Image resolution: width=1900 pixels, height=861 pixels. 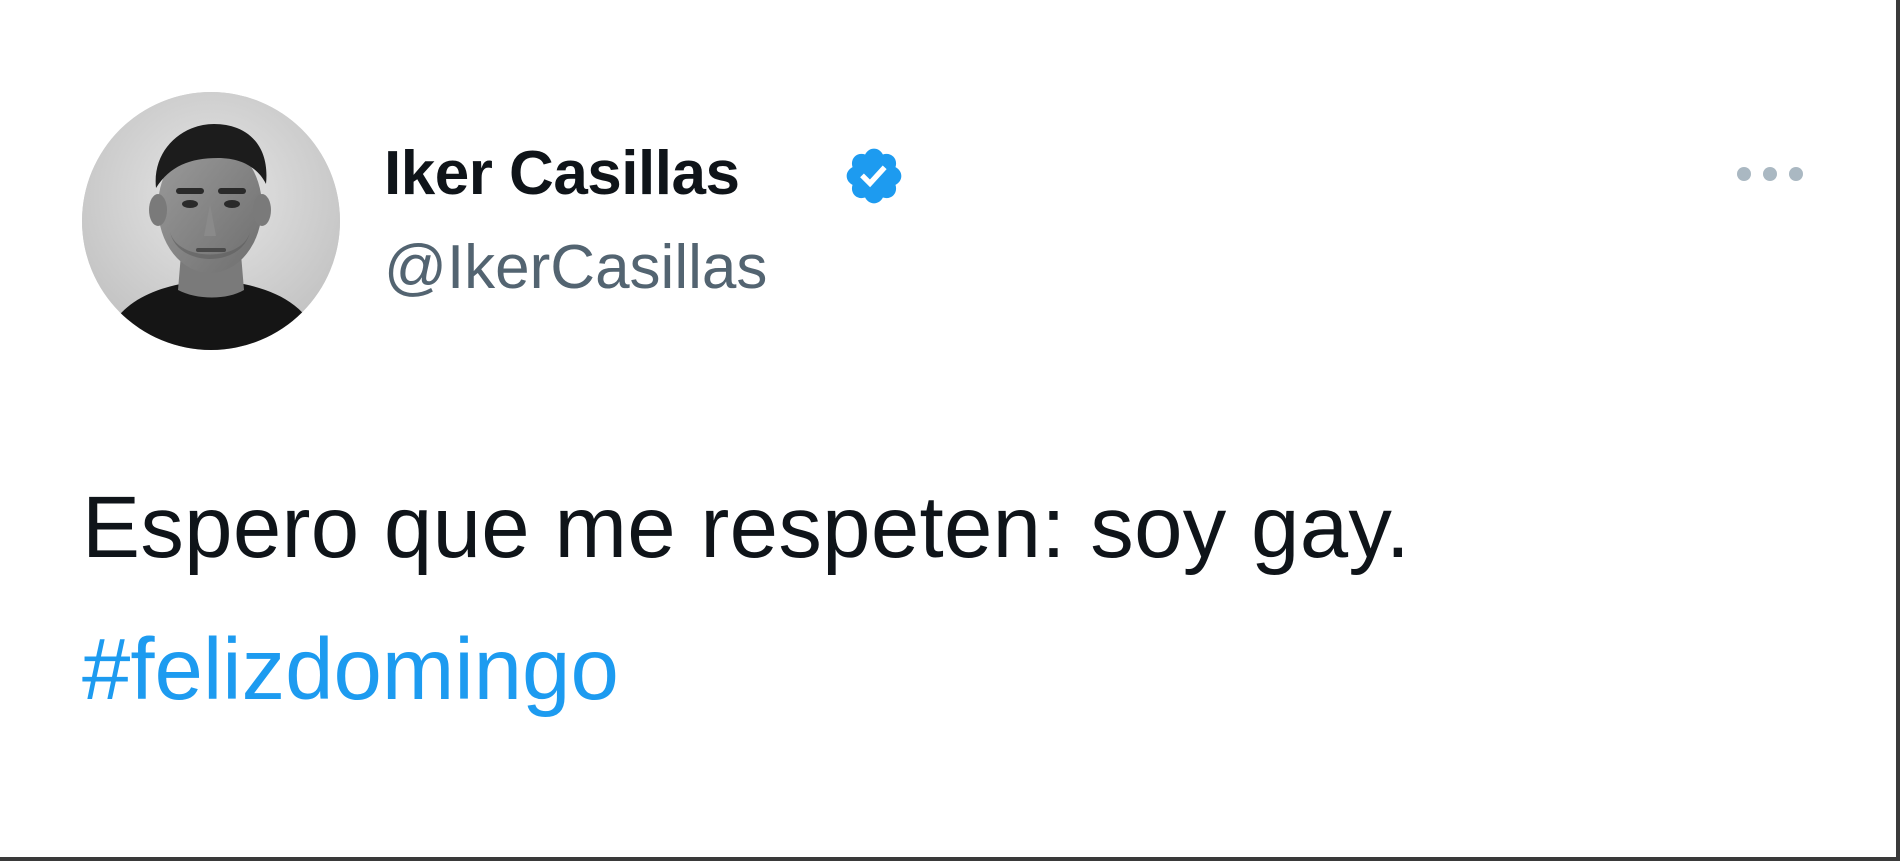 I want to click on author-avatar, so click(x=211, y=221).